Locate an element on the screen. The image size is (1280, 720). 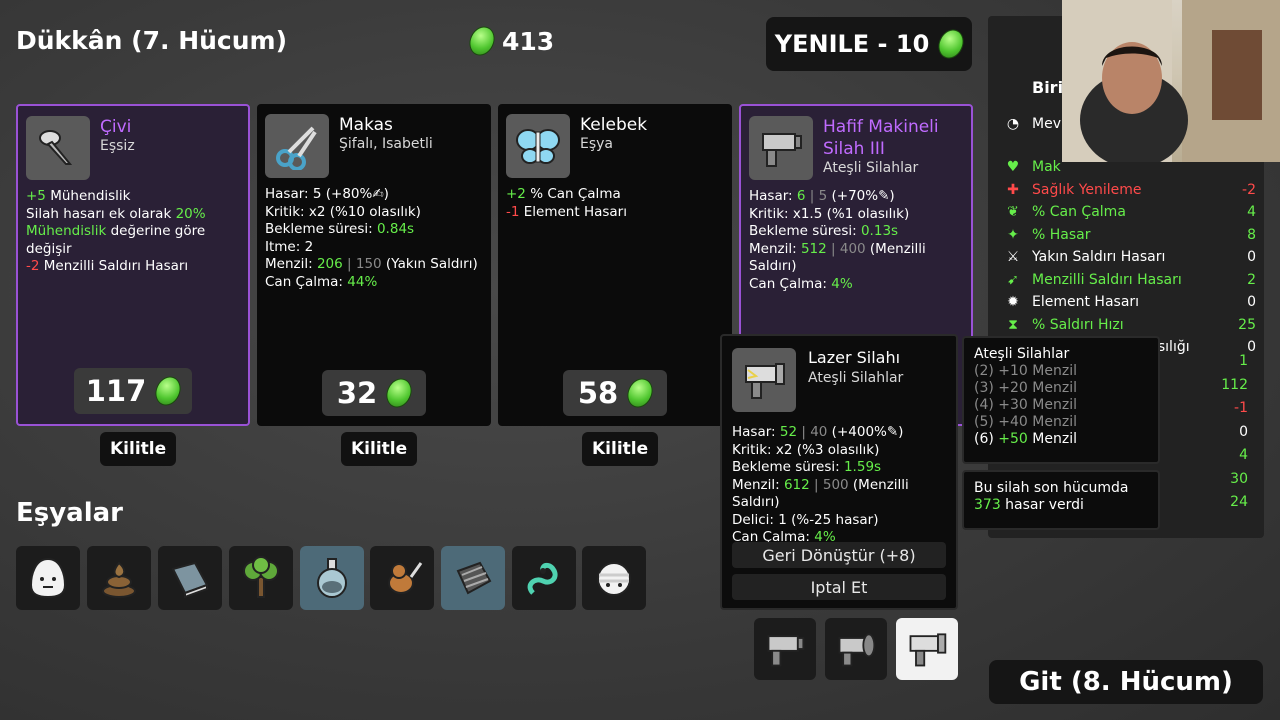
nail-icon is located at coordinates (58, 148).